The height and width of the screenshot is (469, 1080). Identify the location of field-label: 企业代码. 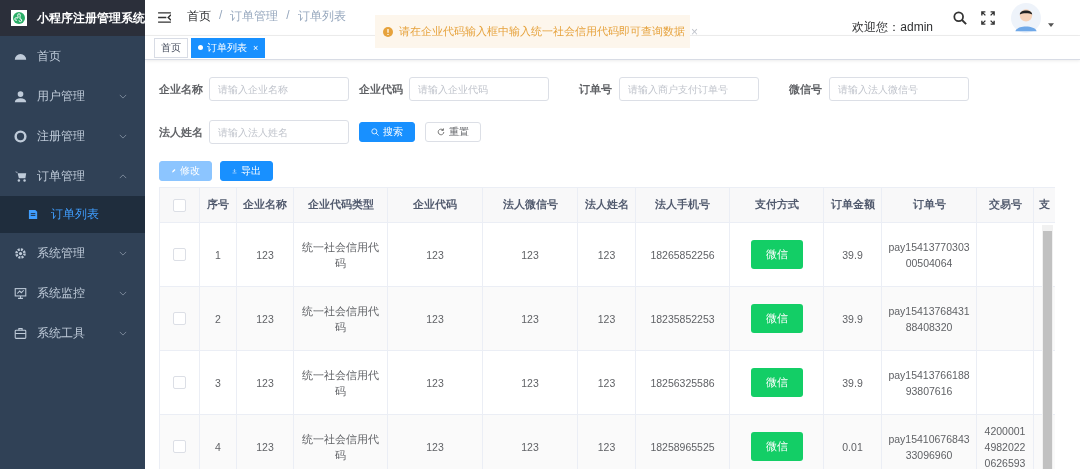
(380, 89).